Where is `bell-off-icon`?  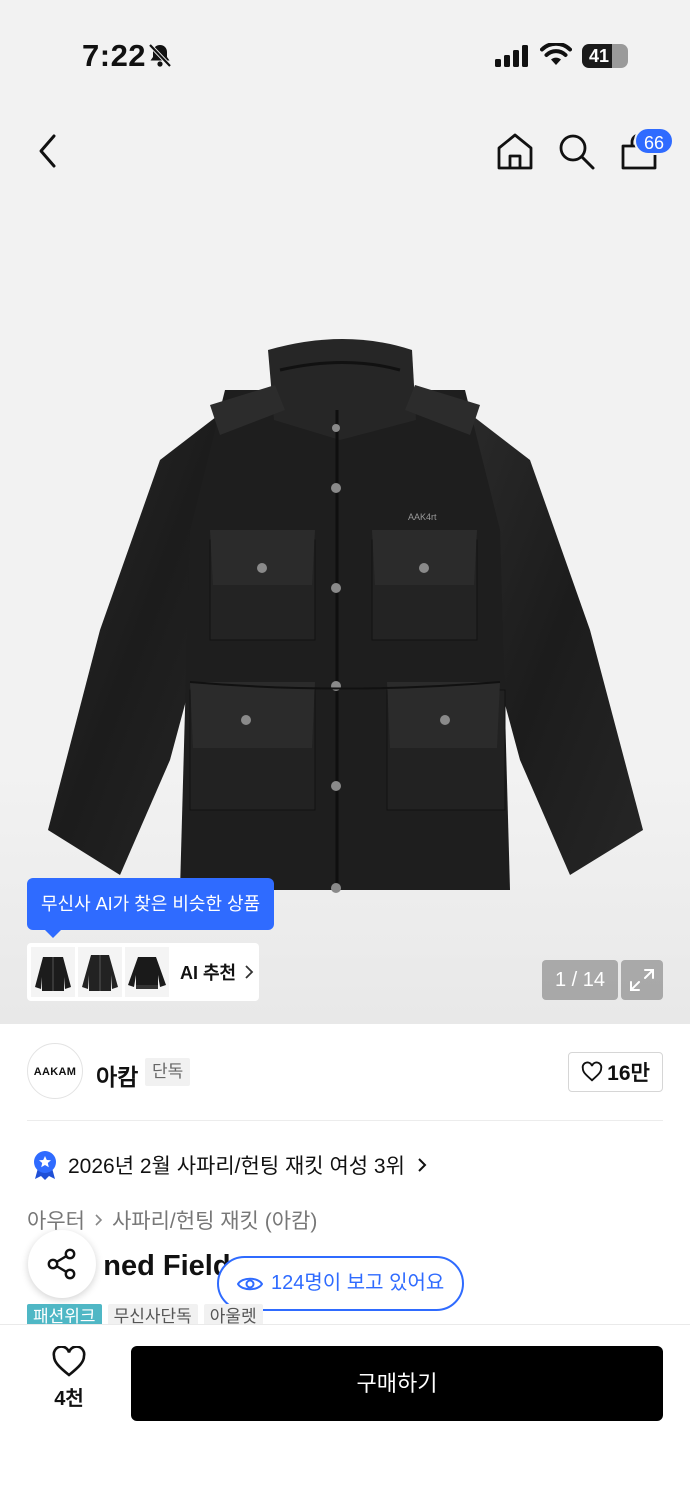
bell-off-icon is located at coordinates (160, 55).